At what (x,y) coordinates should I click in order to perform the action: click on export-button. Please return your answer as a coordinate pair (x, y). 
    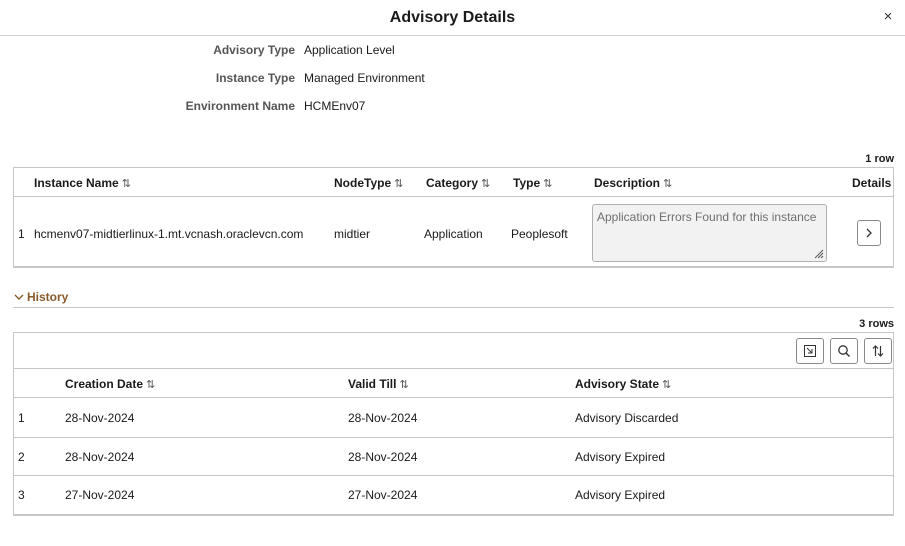
    Looking at the image, I should click on (810, 351).